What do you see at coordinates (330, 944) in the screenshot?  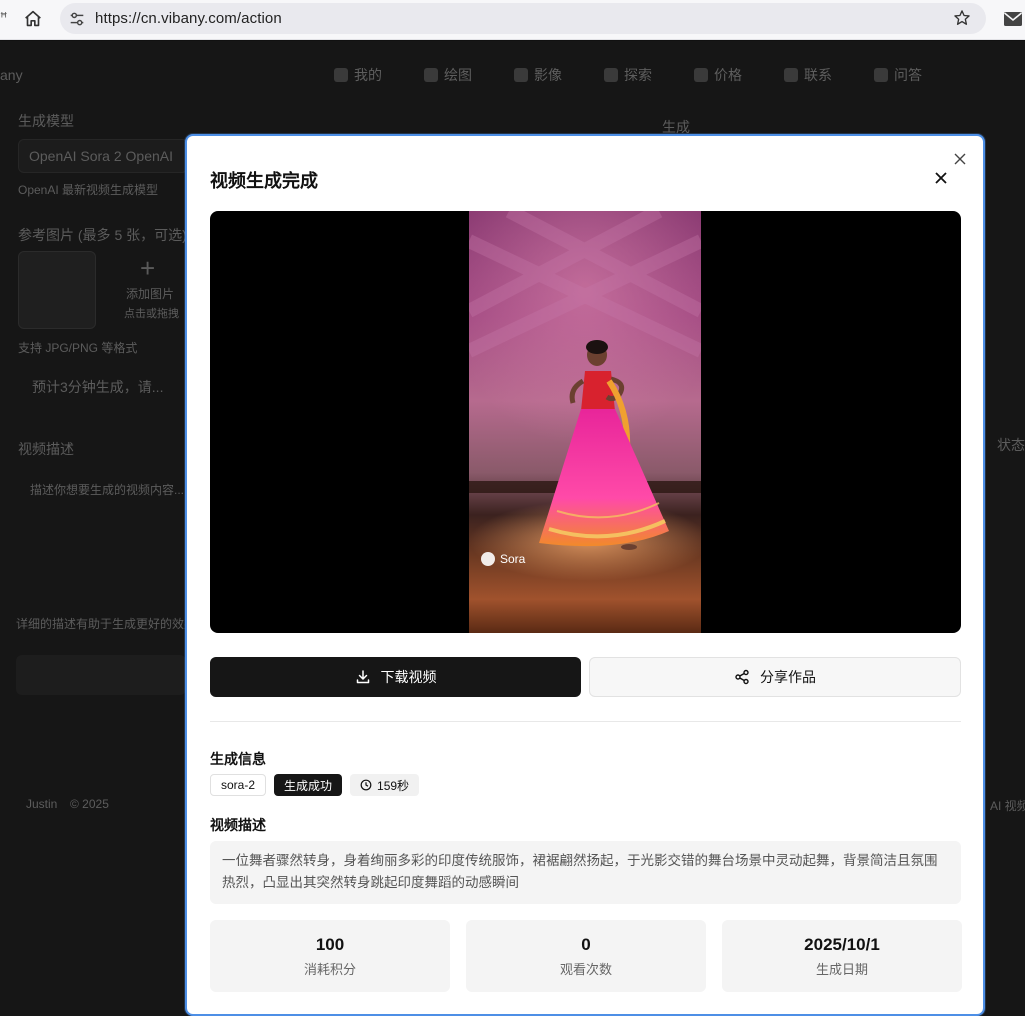 I see `stat-credits-value: 100` at bounding box center [330, 944].